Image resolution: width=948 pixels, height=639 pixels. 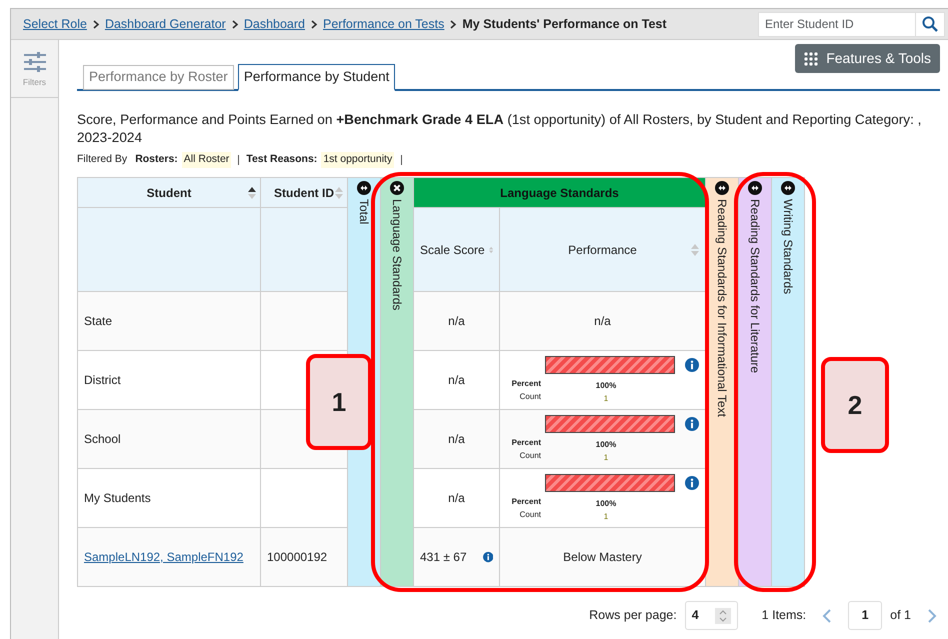 I want to click on column-header: Scale Score, so click(x=457, y=250).